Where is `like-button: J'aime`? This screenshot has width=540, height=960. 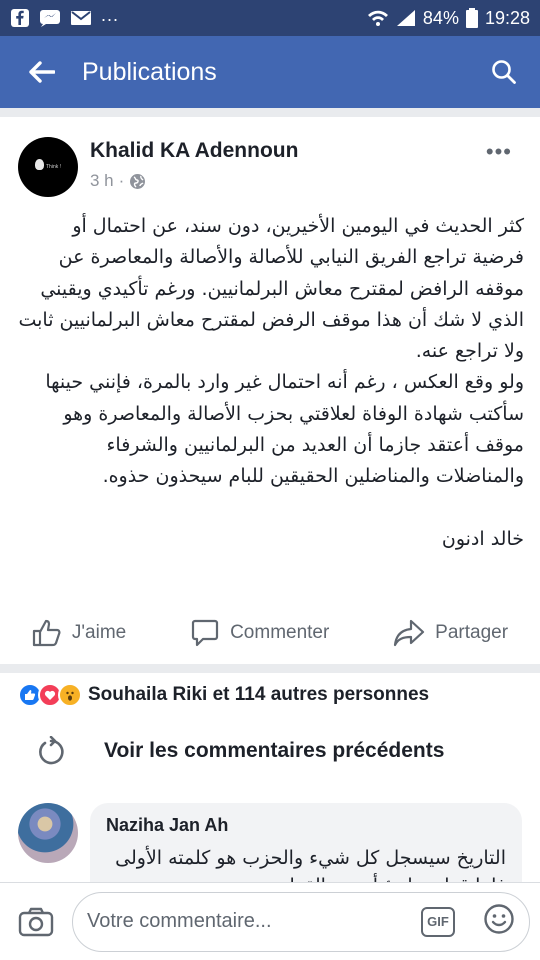 like-button: J'aime is located at coordinates (79, 633).